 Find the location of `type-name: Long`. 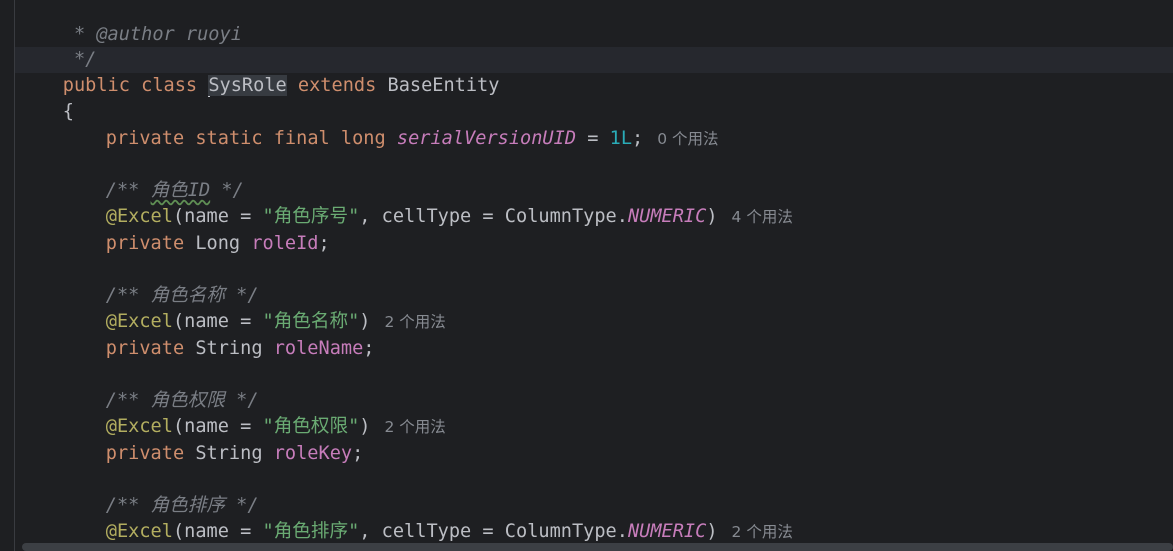

type-name: Long is located at coordinates (218, 243).